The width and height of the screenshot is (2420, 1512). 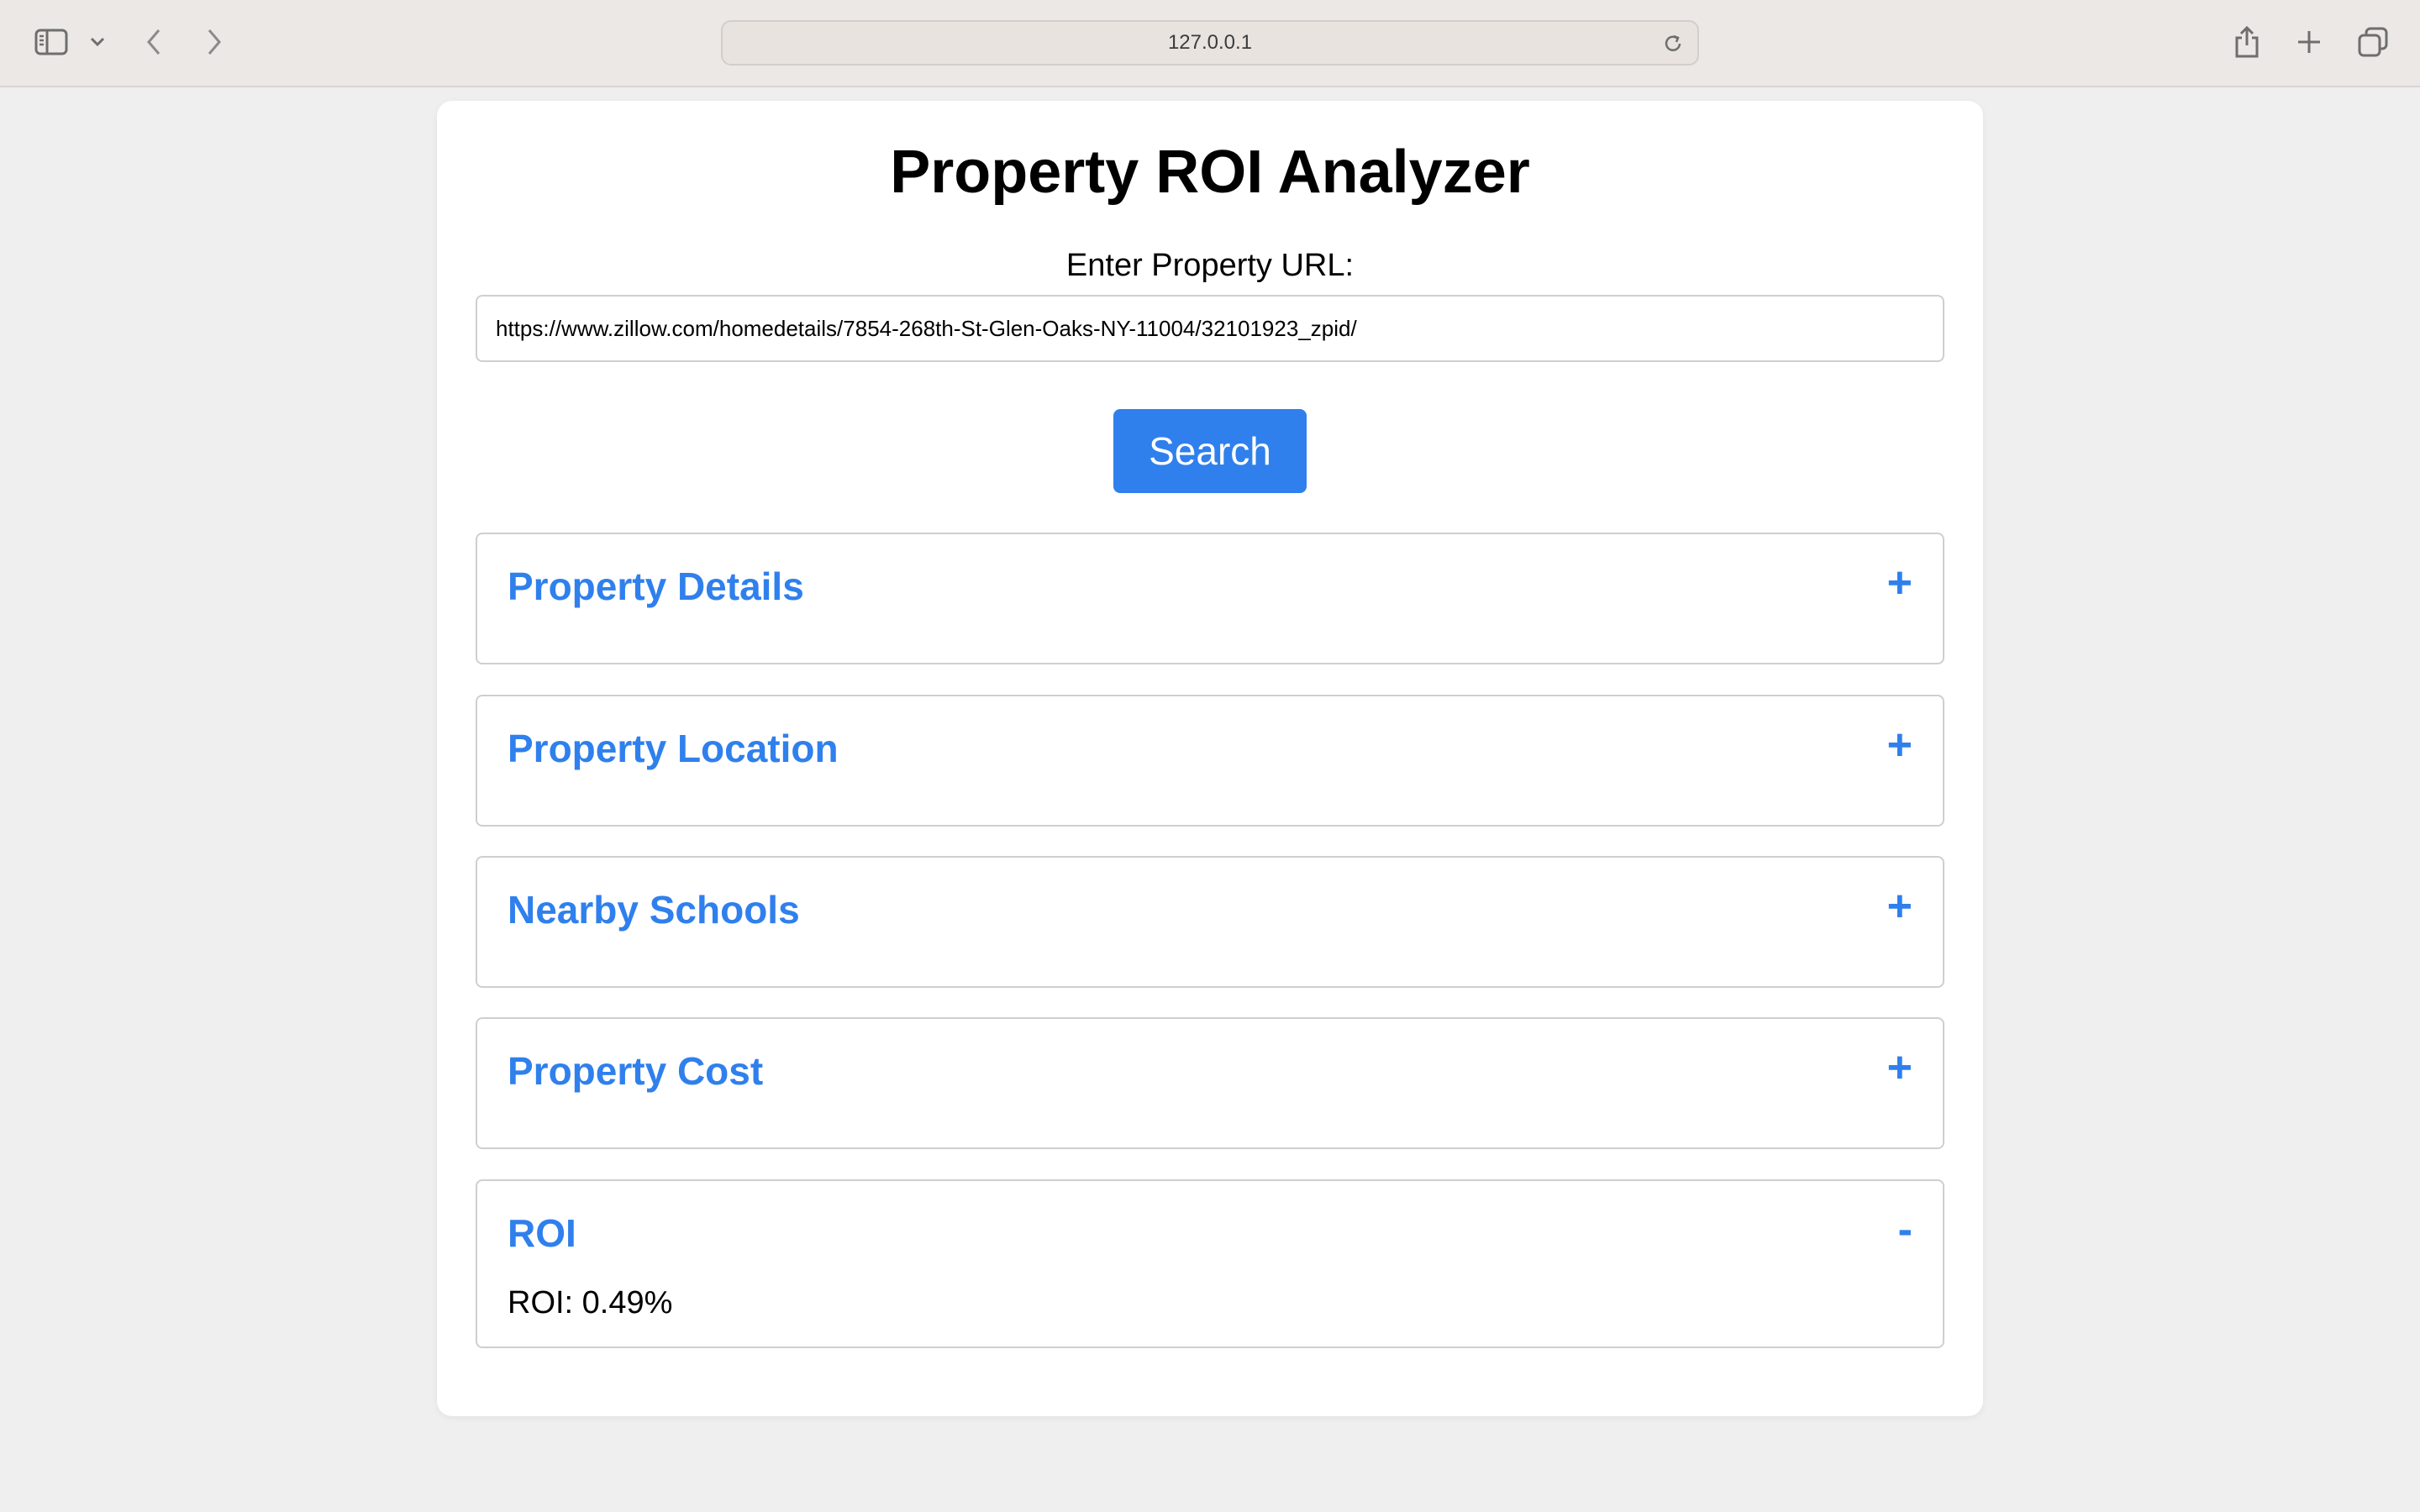 I want to click on section-nearby-schools: Nearby Schools +, so click(x=1210, y=922).